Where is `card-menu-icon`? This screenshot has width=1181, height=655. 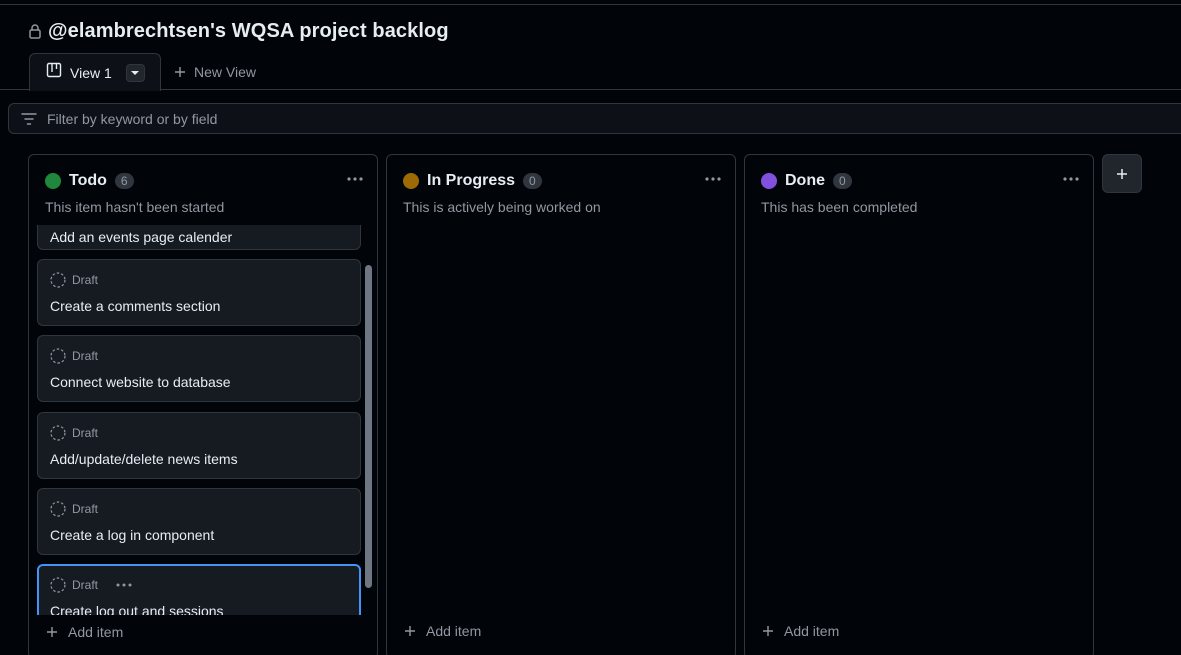
card-menu-icon is located at coordinates (124, 585).